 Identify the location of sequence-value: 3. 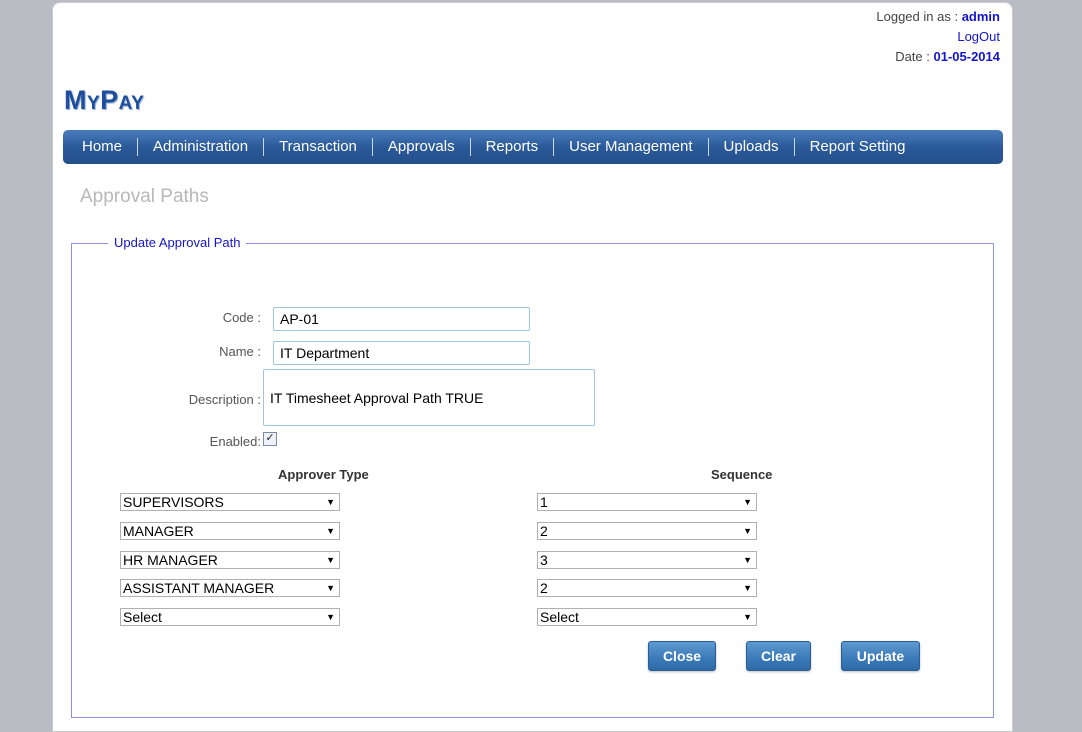
(544, 560).